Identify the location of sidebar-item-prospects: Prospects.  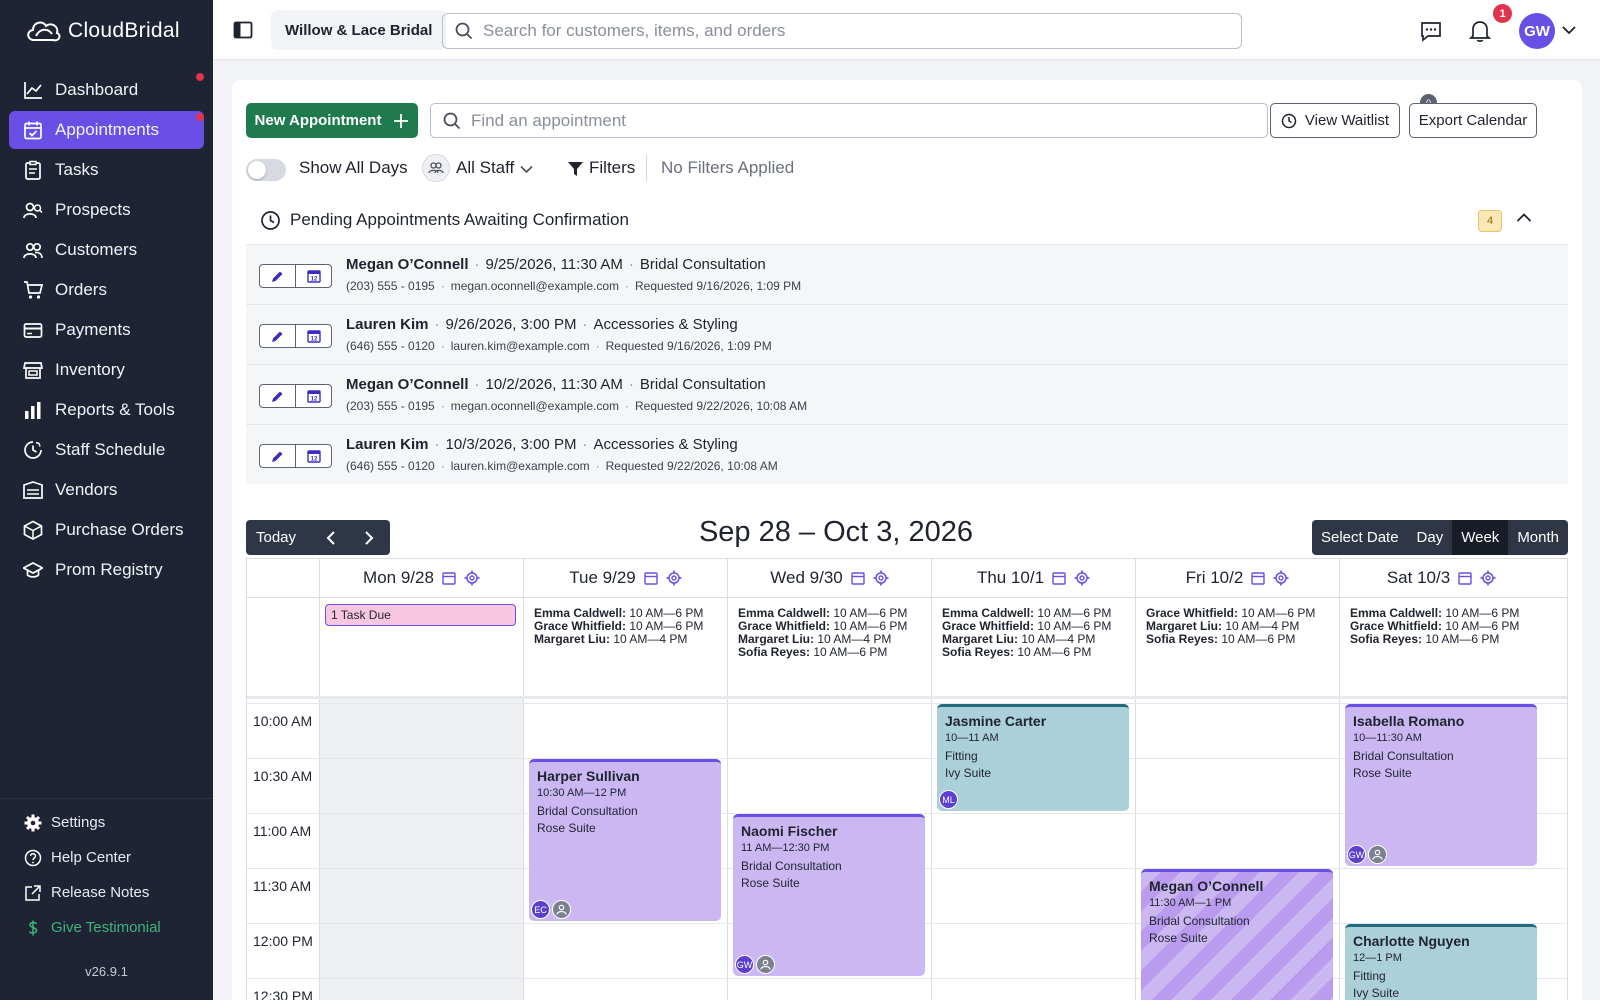
(106, 210).